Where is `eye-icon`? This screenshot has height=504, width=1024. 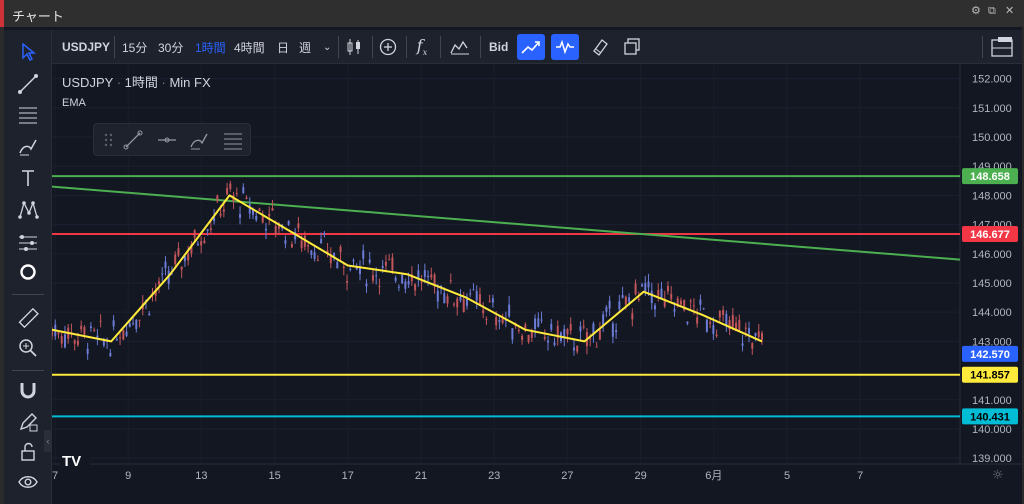
eye-icon is located at coordinates (28, 482).